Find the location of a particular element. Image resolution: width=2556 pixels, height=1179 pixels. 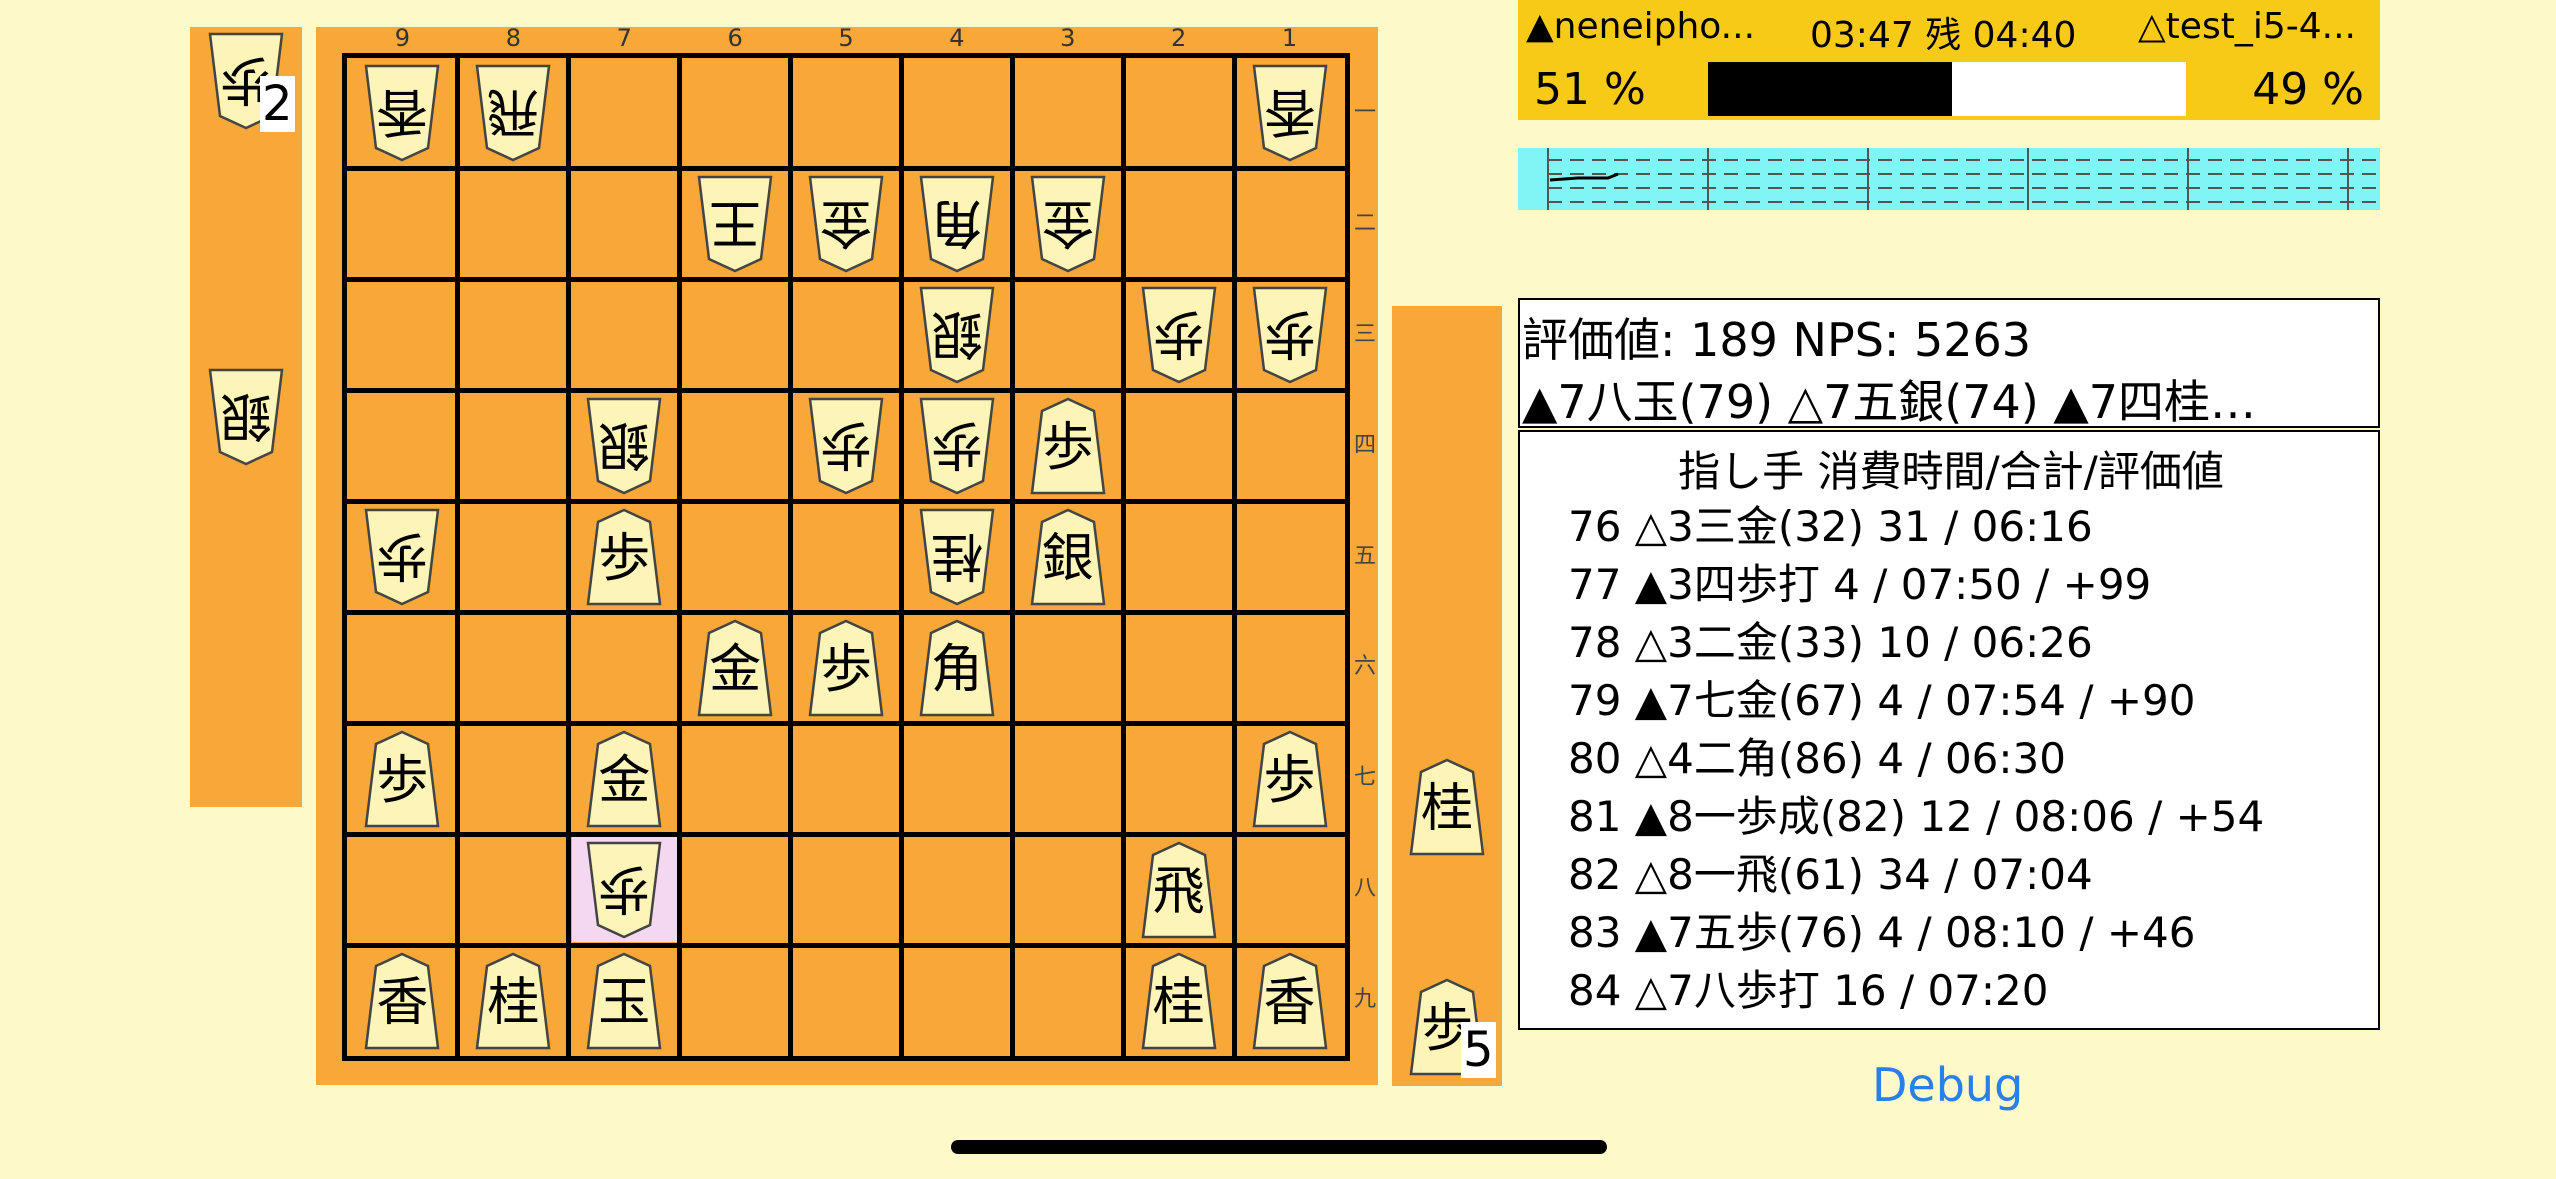

kifu-move-row: 81 ▲8一歩成(82) 12 / 08:06 / +54 is located at coordinates (1916, 817).